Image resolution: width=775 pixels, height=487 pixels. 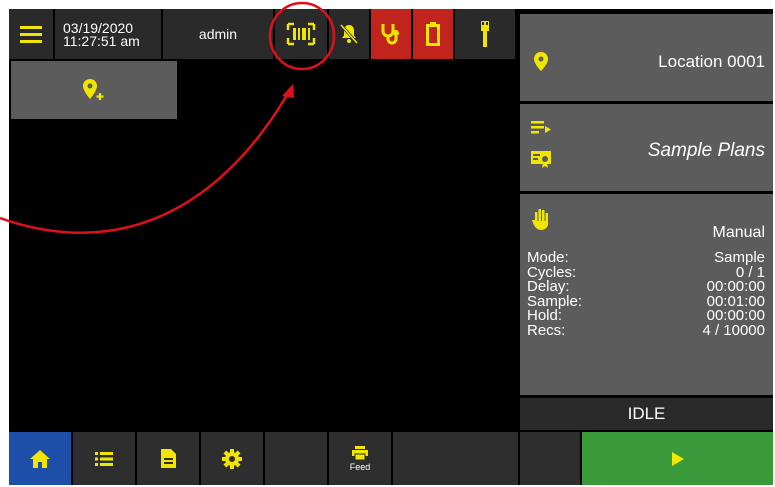 What do you see at coordinates (302, 36) in the screenshot?
I see `annotation-circle` at bounding box center [302, 36].